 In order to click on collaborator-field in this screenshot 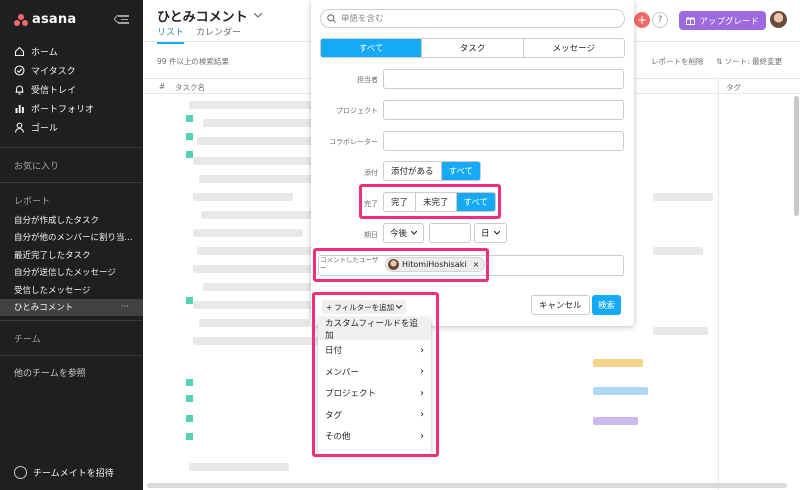, I will do `click(503, 141)`.